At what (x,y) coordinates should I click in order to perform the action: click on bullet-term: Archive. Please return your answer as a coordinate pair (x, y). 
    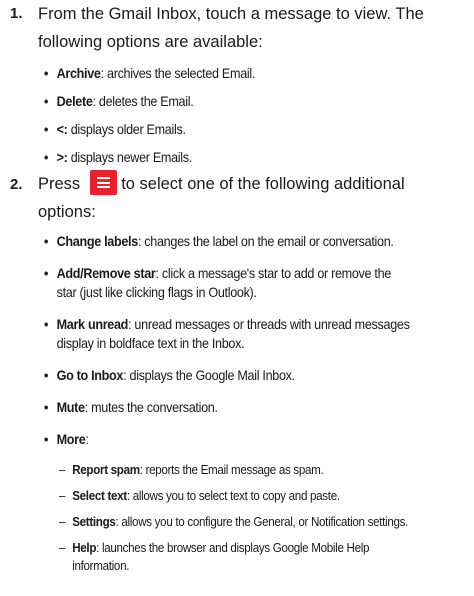
    Looking at the image, I should click on (78, 73).